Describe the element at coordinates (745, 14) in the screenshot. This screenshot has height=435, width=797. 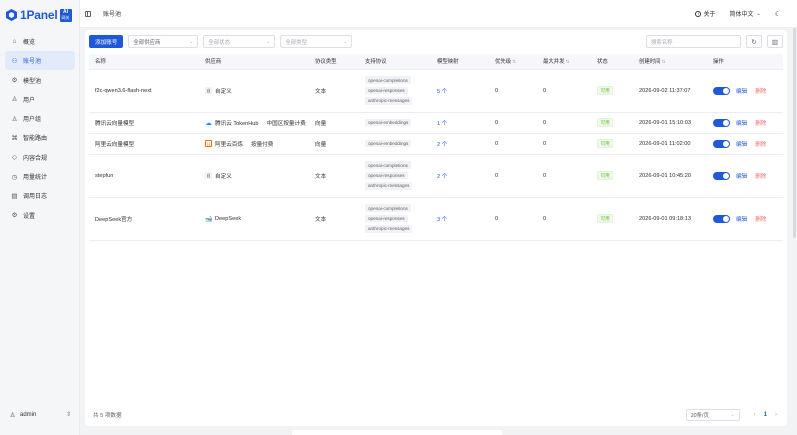
I see `language-select: 简体中文 ⌄` at that location.